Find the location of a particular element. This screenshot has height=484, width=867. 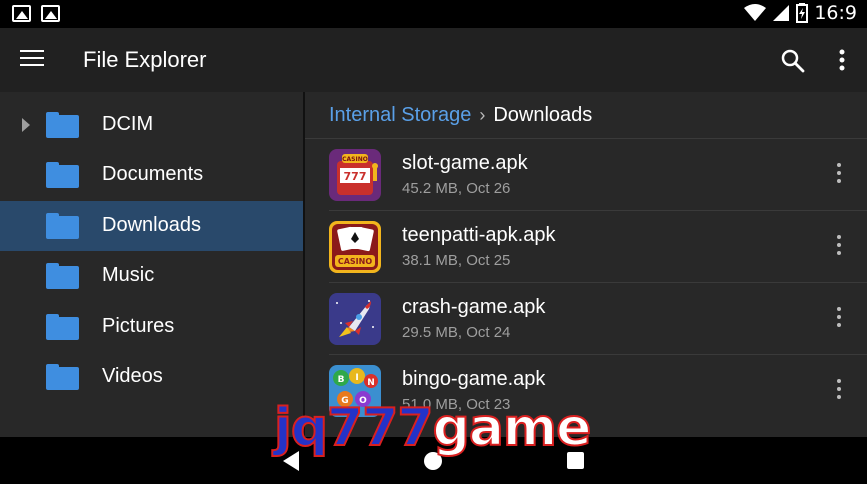

sidebar-item-music: Music is located at coordinates (151, 276).